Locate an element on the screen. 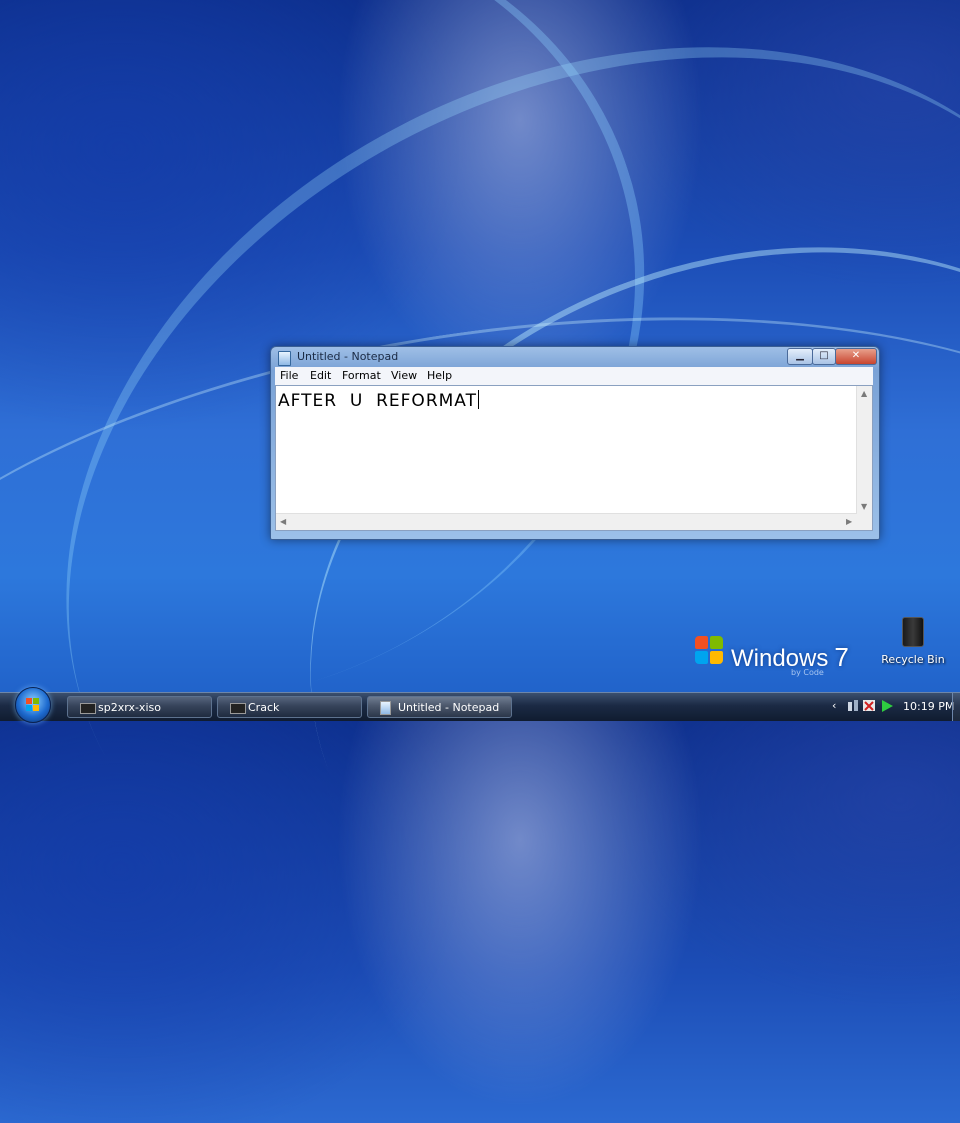  scroll-right-icon: ▶ is located at coordinates (849, 521).